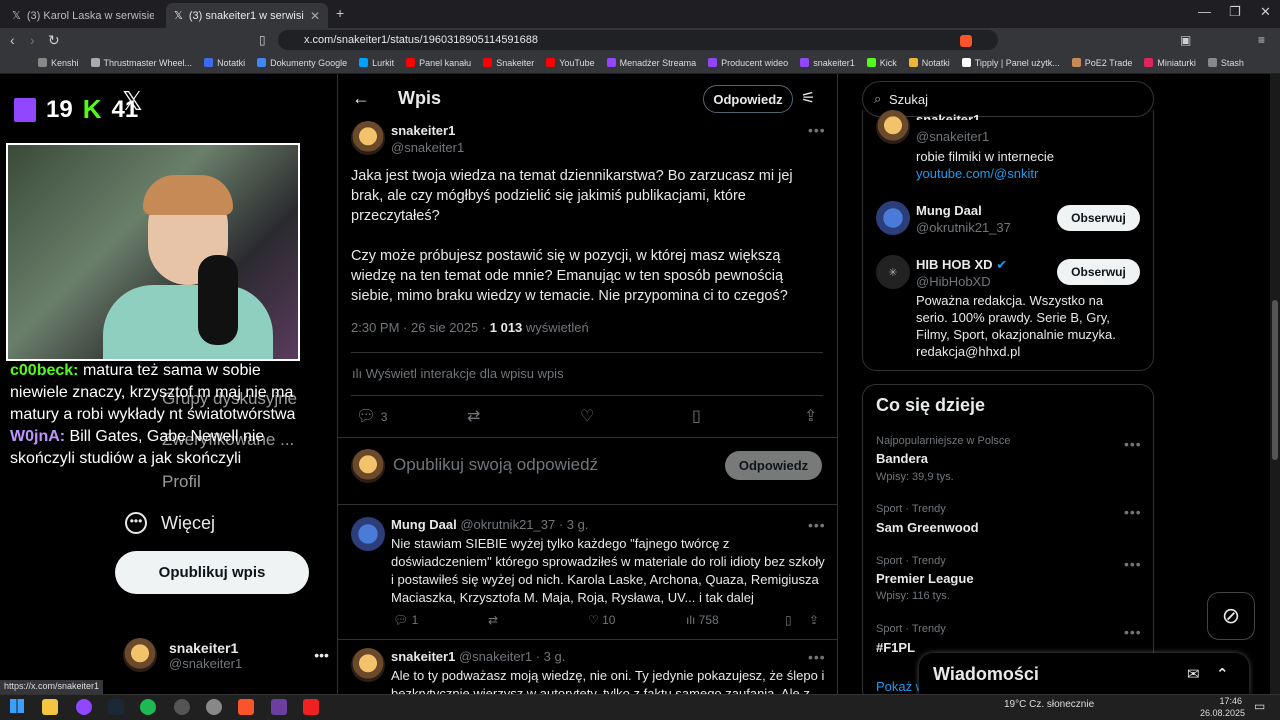  Describe the element at coordinates (226, 655) in the screenshot. I see `account-switcher: snakeiter1 @snakeiter1 •••` at that location.